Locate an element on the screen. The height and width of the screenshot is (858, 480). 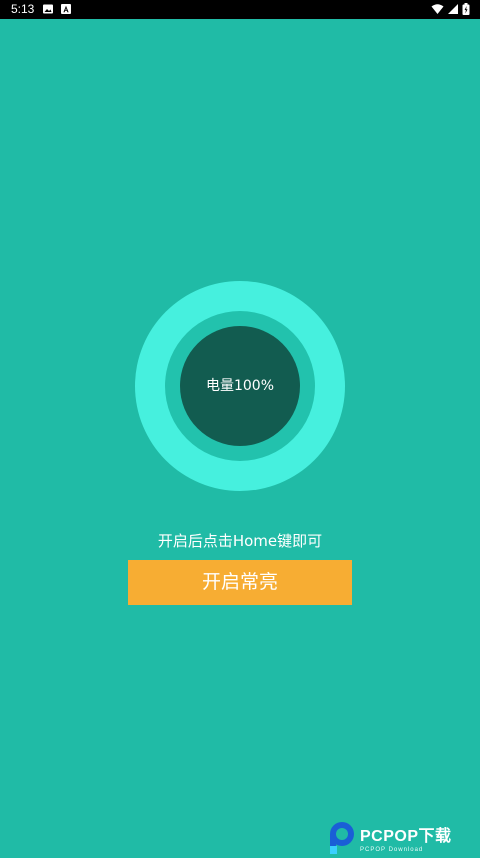
watermark: PCPOP下载 PCPOP Download is located at coordinates (400, 839).